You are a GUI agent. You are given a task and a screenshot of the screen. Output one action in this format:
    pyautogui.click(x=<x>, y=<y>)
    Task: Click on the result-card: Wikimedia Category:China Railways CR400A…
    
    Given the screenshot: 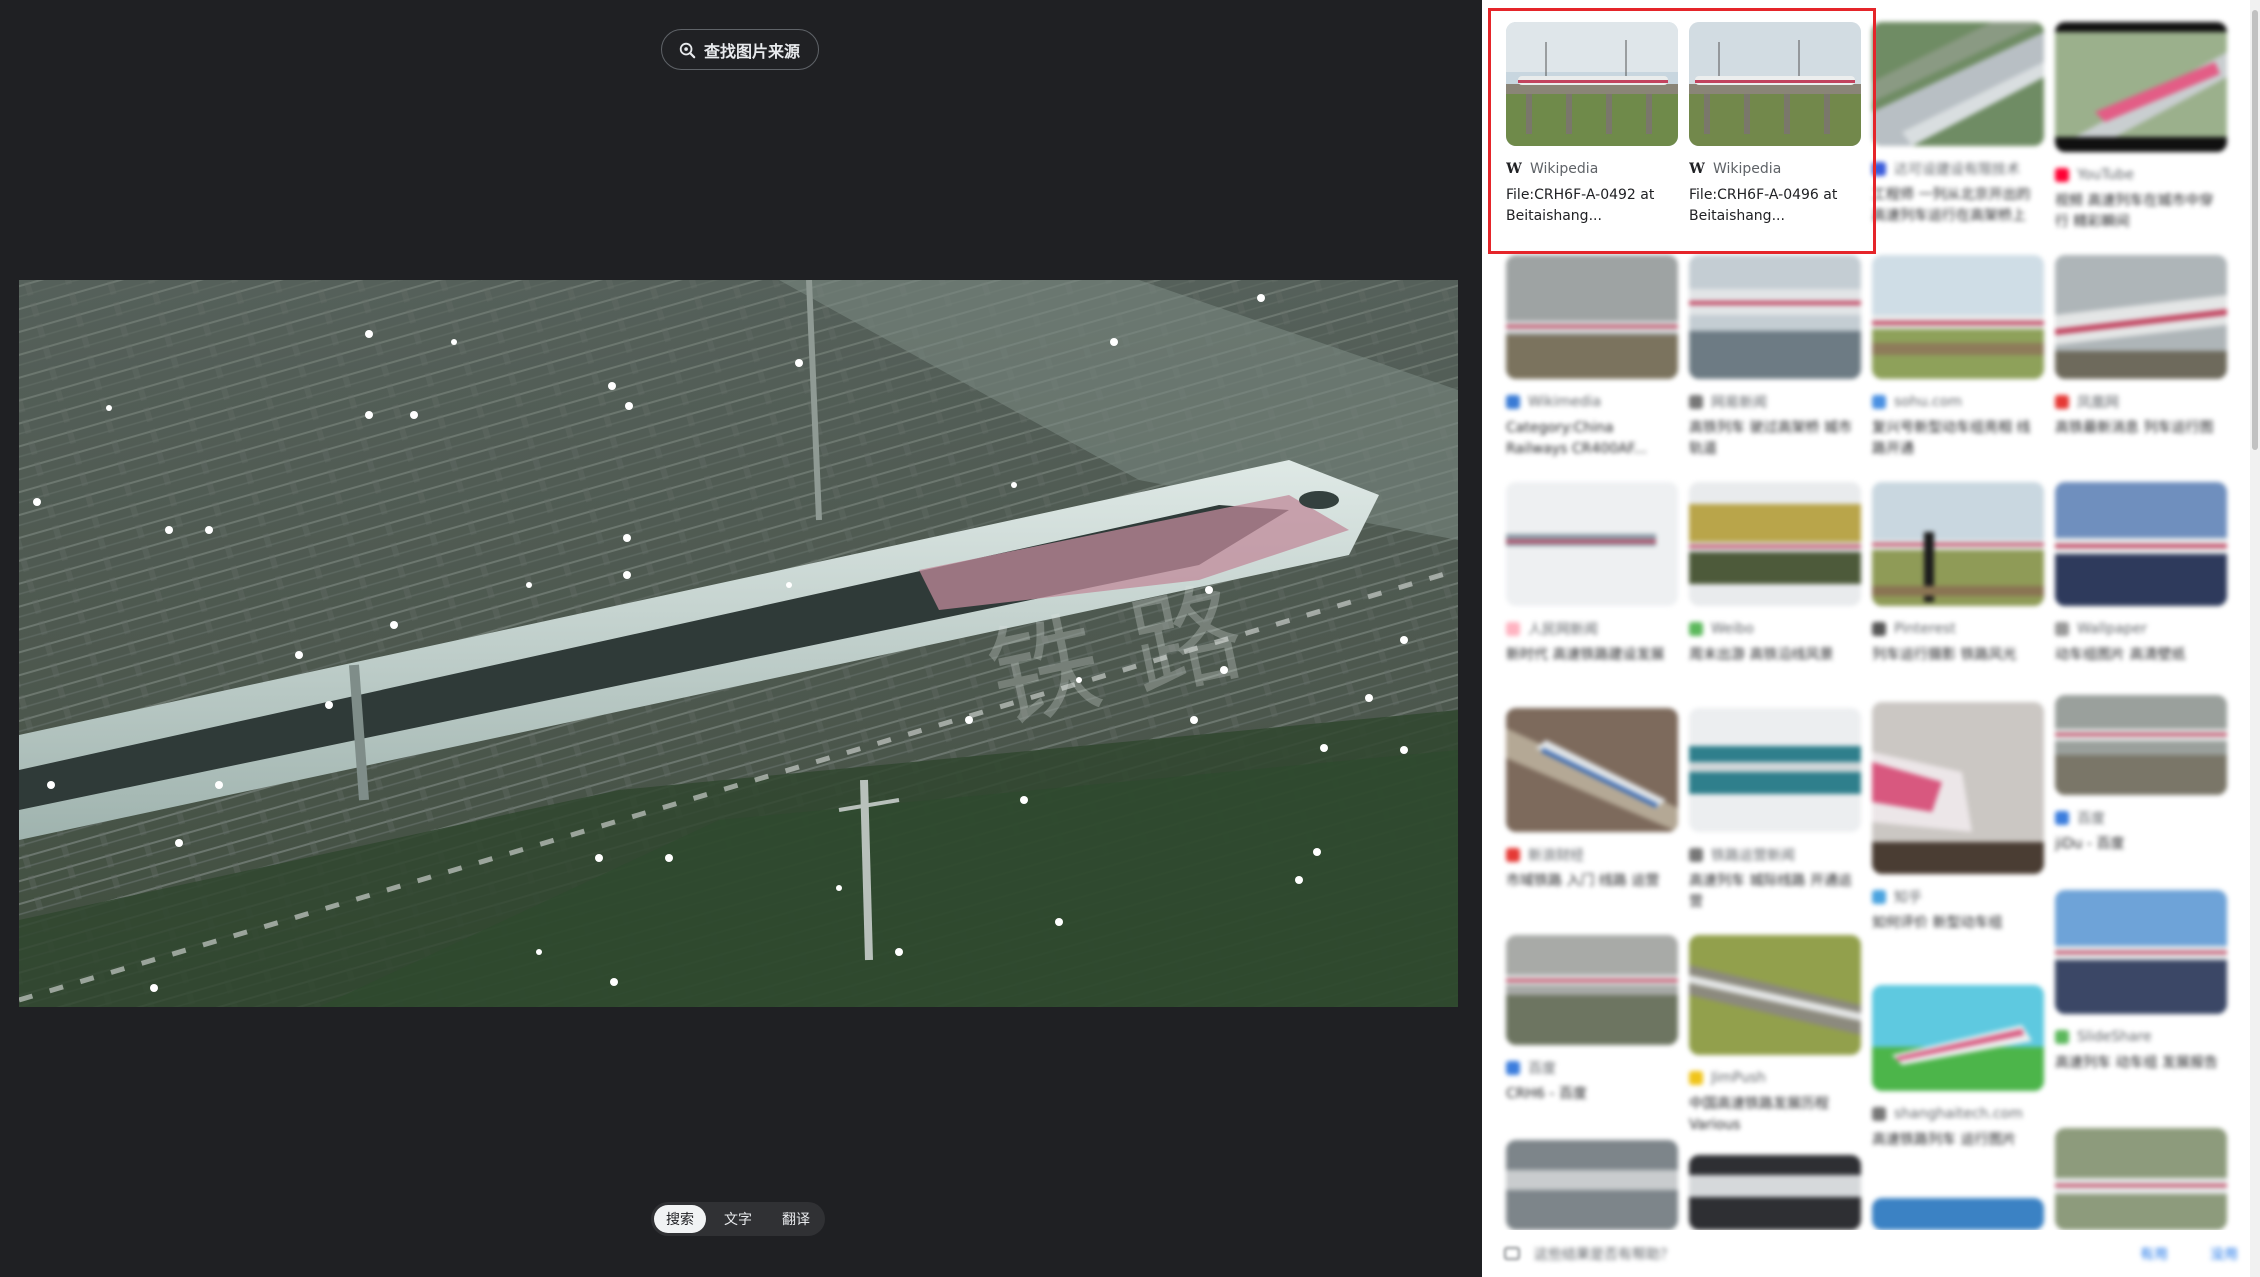 What is the action you would take?
    pyautogui.click(x=1592, y=357)
    